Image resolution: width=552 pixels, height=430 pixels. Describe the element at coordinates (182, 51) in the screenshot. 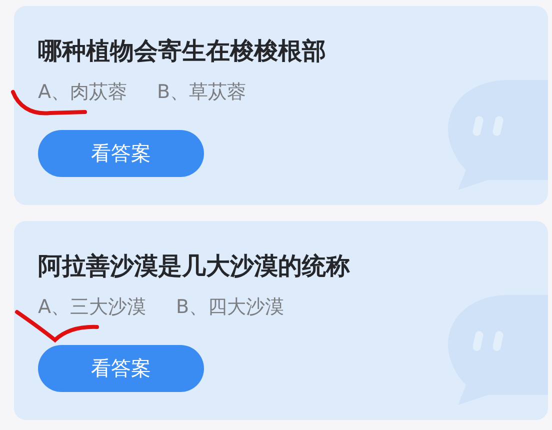

I see `question-title: 哪种植物会寄生在梭梭根部` at that location.